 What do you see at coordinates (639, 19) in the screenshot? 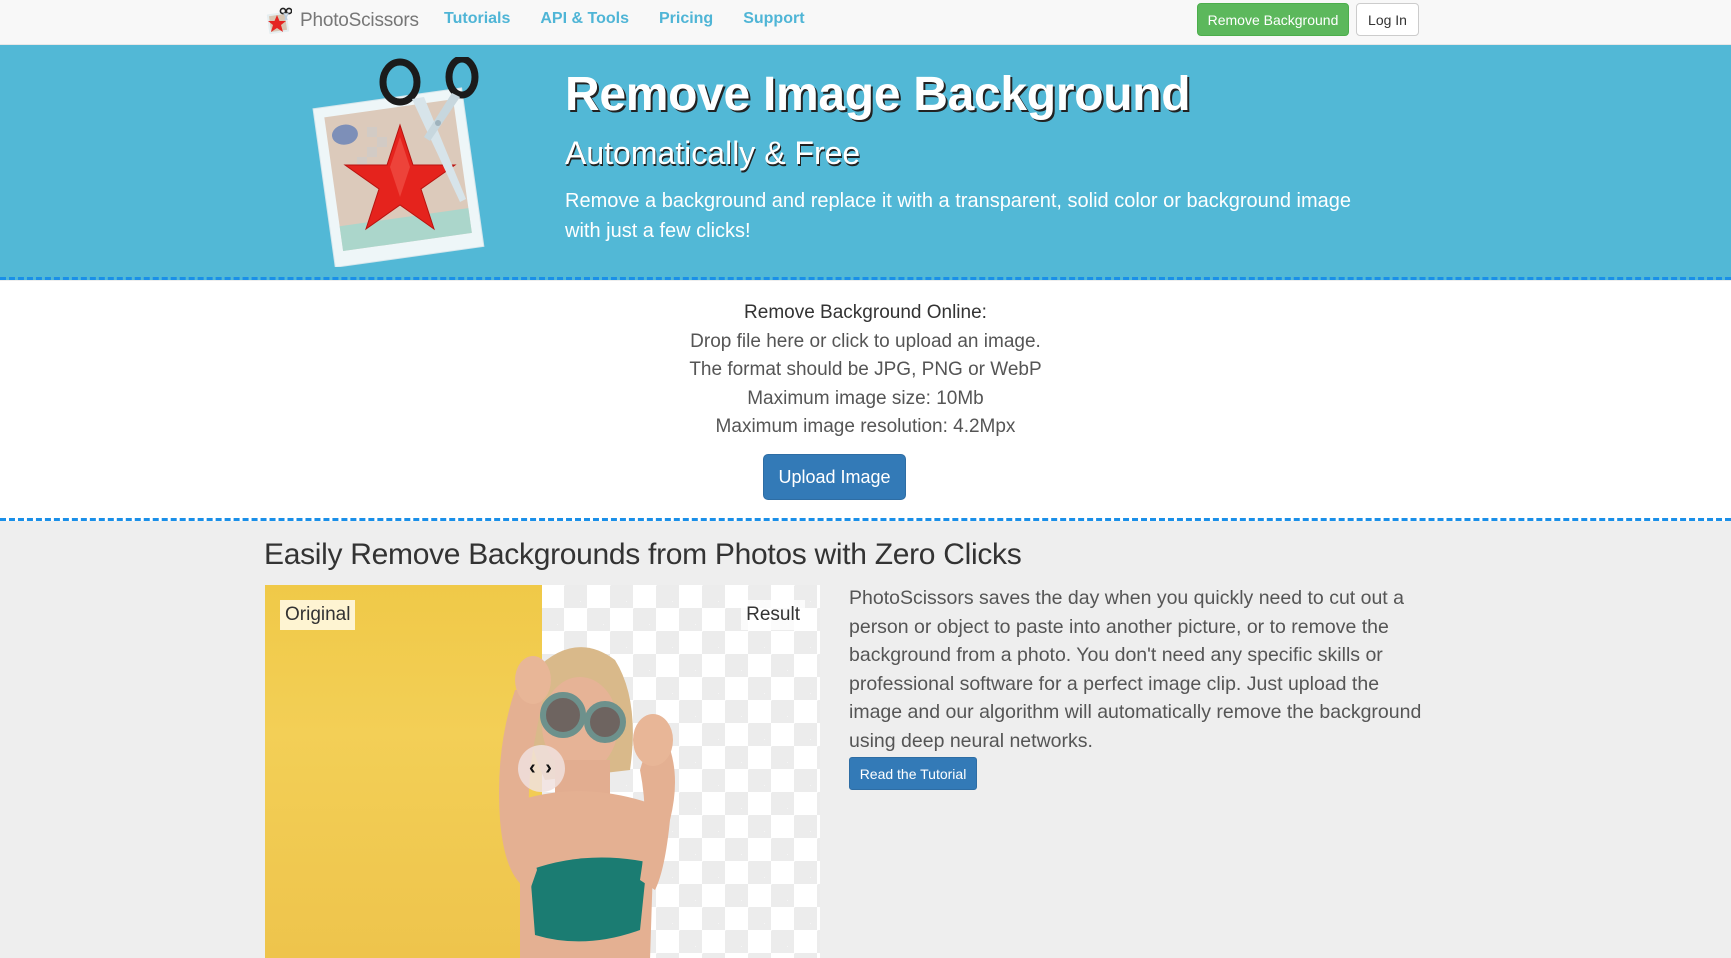
I see `main-nav: Tutorials API & Tools Pricing Support` at bounding box center [639, 19].